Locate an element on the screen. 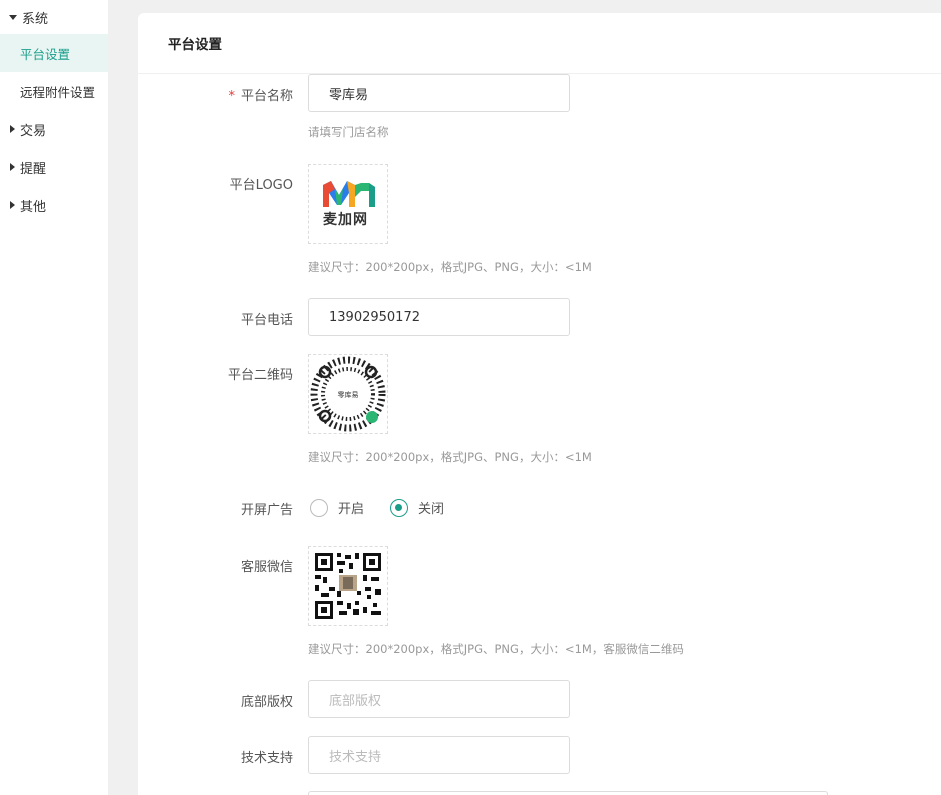 The image size is (941, 795). sidebar-group-label: 提醒 is located at coordinates (33, 169).